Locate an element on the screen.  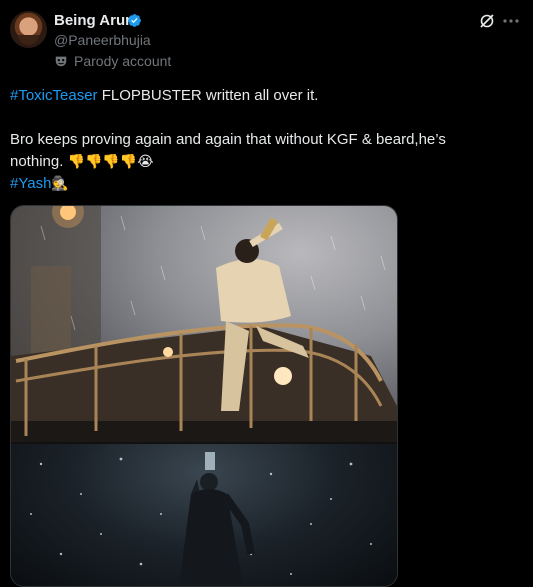
author-handle: @Paneerbhujia is located at coordinates (102, 40).